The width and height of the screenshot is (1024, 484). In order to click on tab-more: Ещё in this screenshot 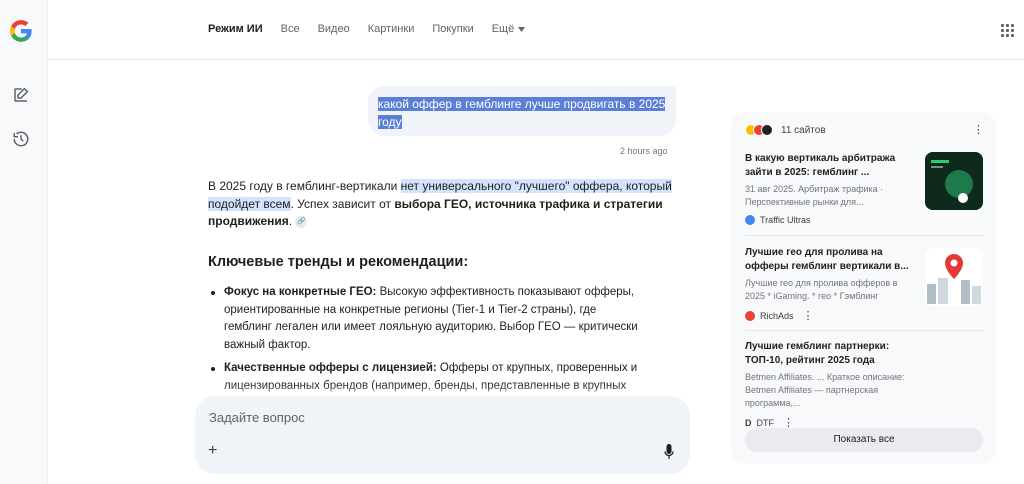, I will do `click(509, 29)`.